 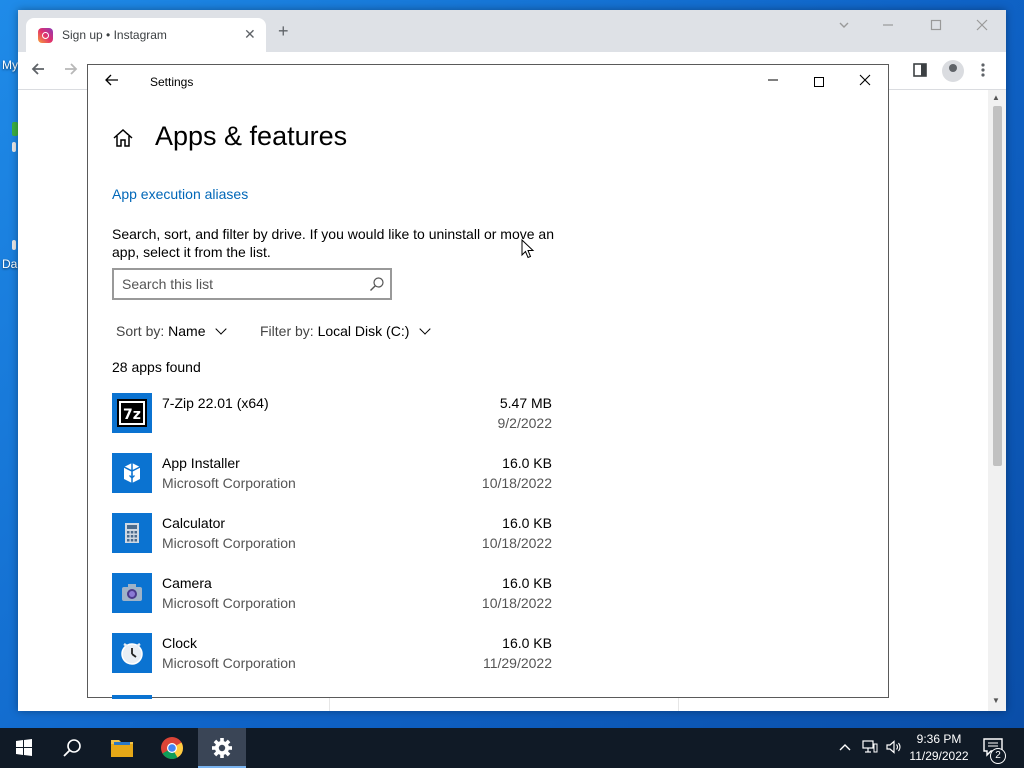 What do you see at coordinates (45, 35) in the screenshot?
I see `instagram-icon` at bounding box center [45, 35].